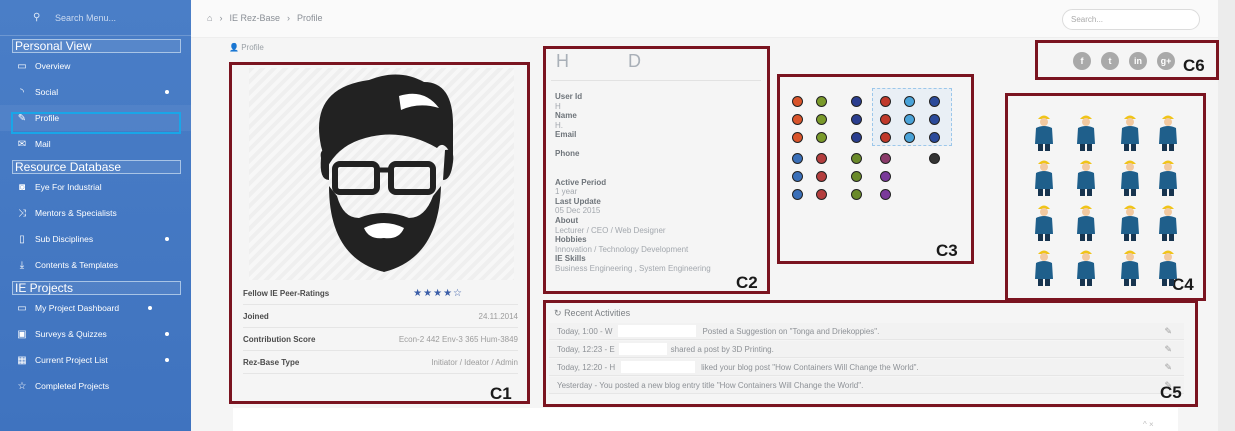 The width and height of the screenshot is (1235, 431). What do you see at coordinates (22, 239) in the screenshot?
I see `file-icon: ▯` at bounding box center [22, 239].